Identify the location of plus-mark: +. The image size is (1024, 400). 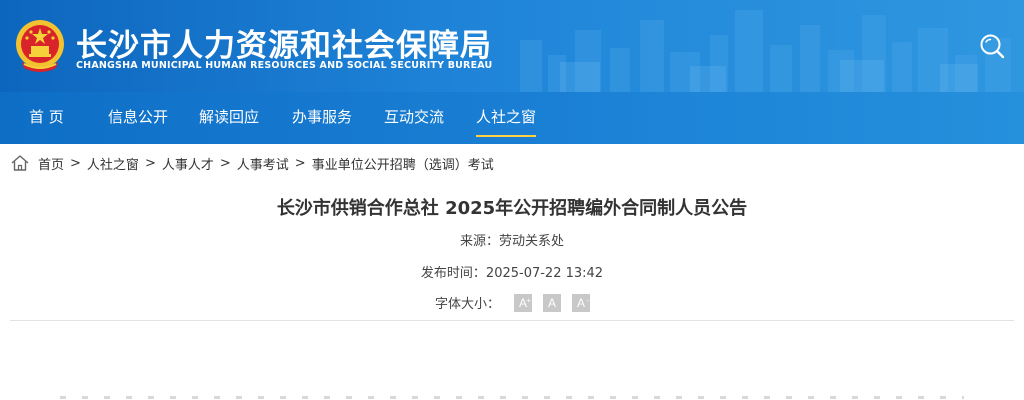
(528, 300).